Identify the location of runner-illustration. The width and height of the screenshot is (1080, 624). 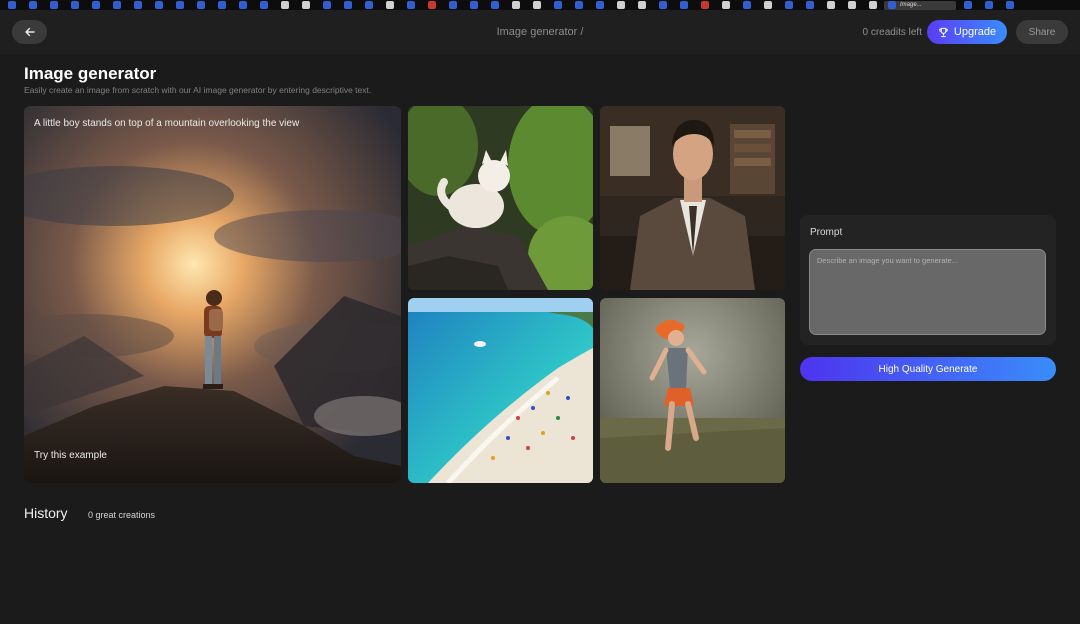
(692, 390).